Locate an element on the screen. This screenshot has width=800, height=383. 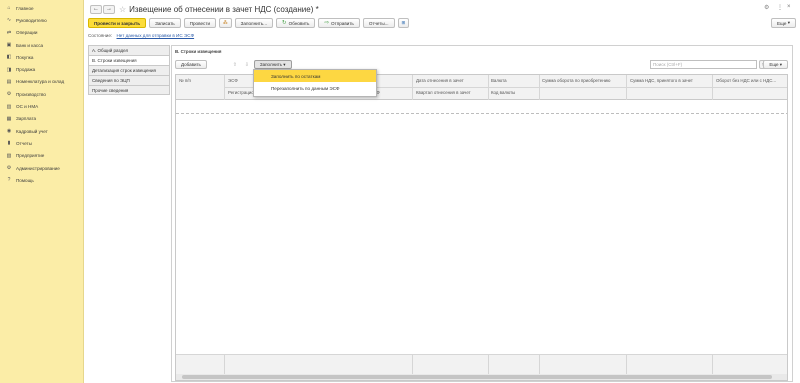
move-up-icon: ⇧ is located at coordinates (235, 64).